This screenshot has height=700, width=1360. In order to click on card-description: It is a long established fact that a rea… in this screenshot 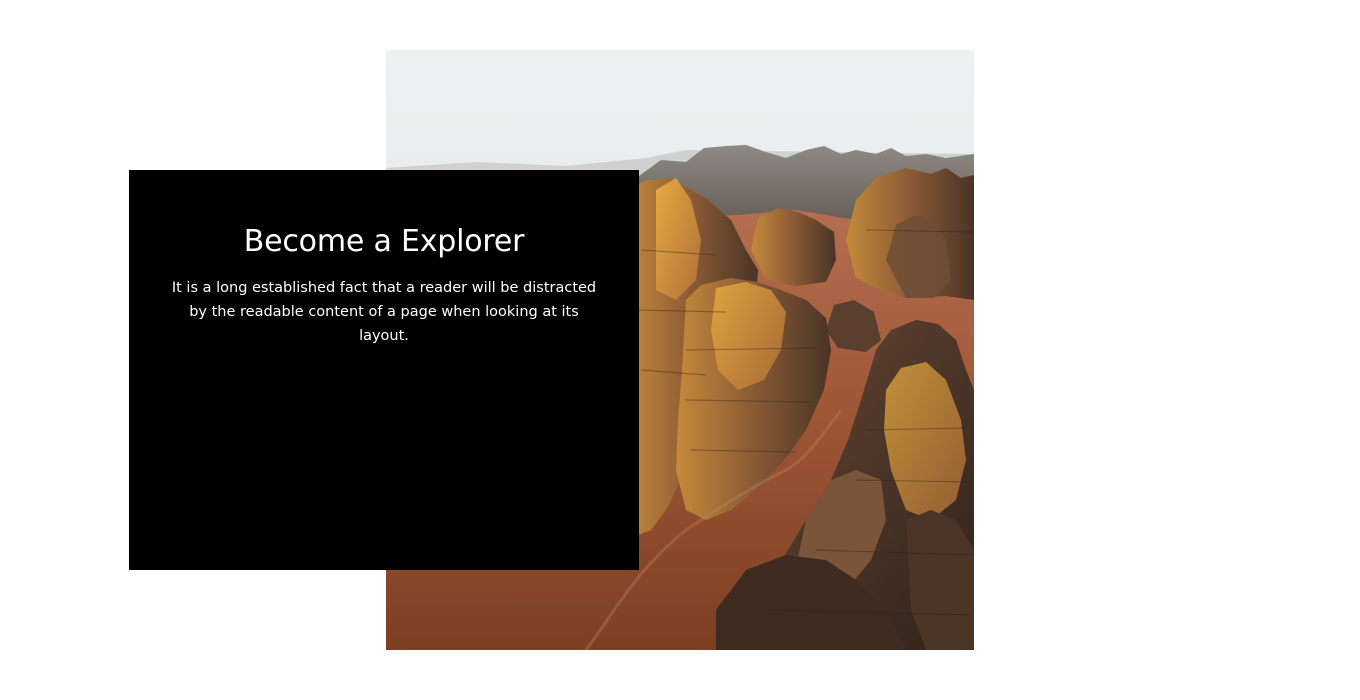, I will do `click(384, 312)`.